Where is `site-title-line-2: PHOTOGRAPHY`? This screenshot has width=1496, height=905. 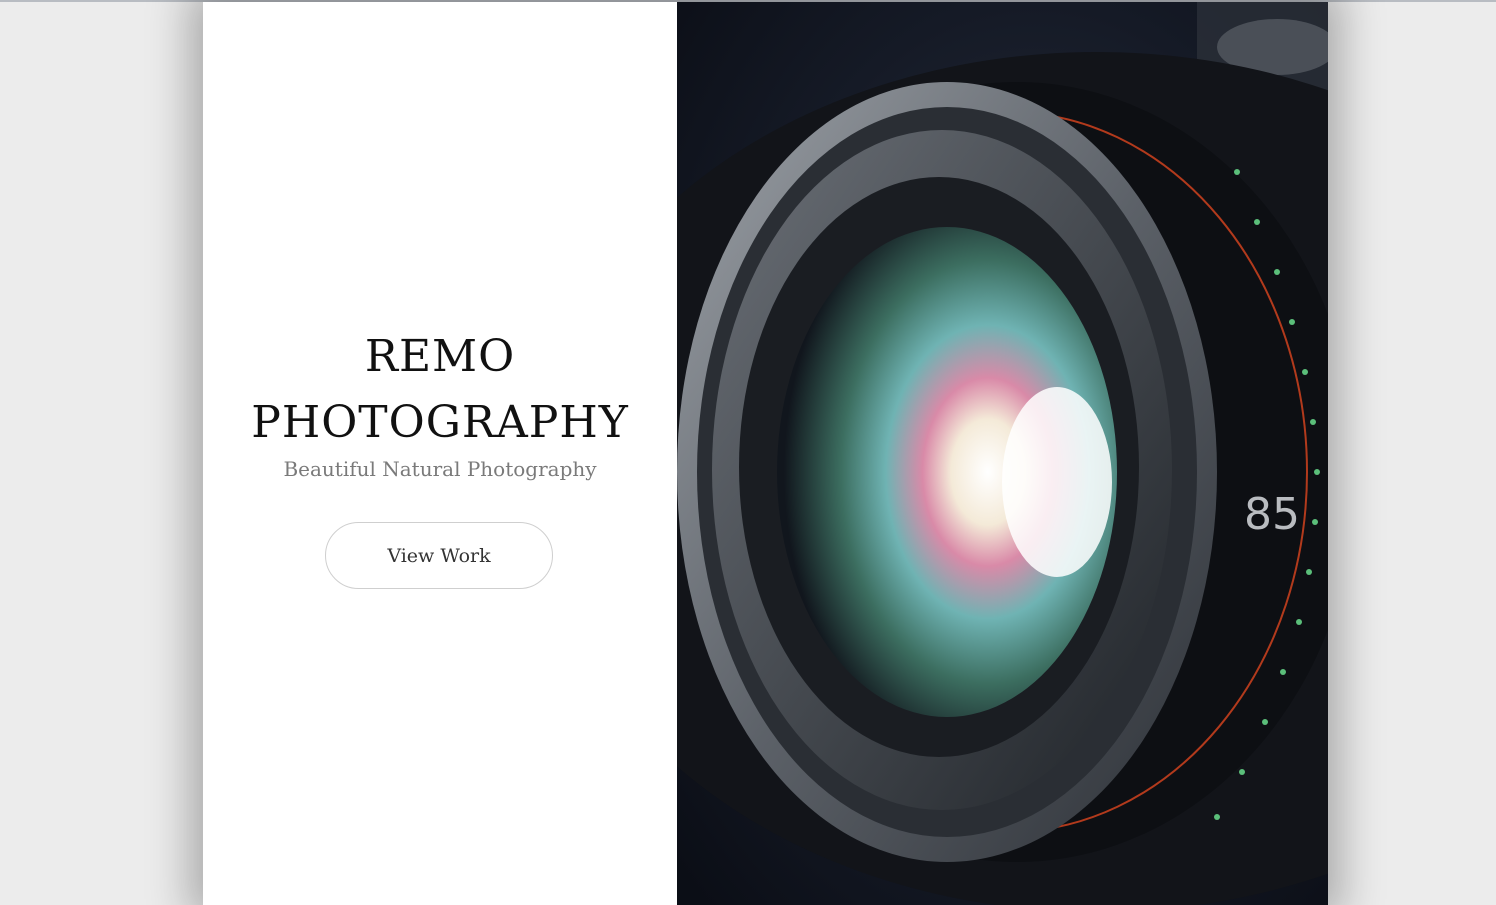
site-title-line-2: PHOTOGRAPHY is located at coordinates (440, 422).